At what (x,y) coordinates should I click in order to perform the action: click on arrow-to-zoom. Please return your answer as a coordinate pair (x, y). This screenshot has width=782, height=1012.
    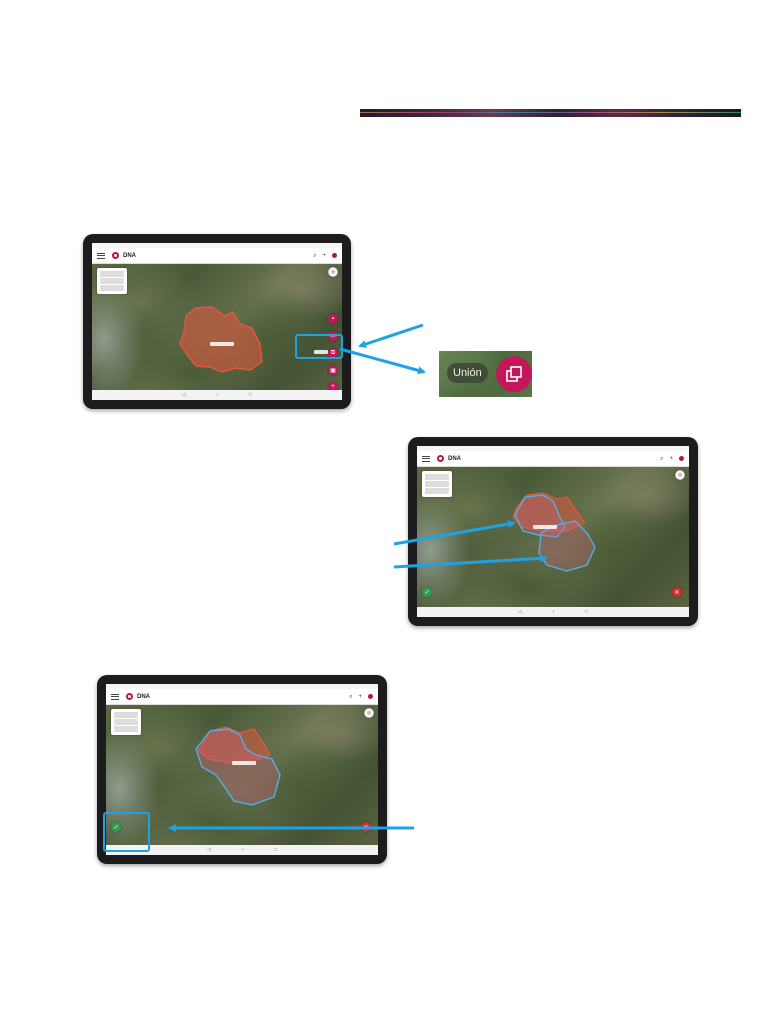
    Looking at the image, I should click on (382, 361).